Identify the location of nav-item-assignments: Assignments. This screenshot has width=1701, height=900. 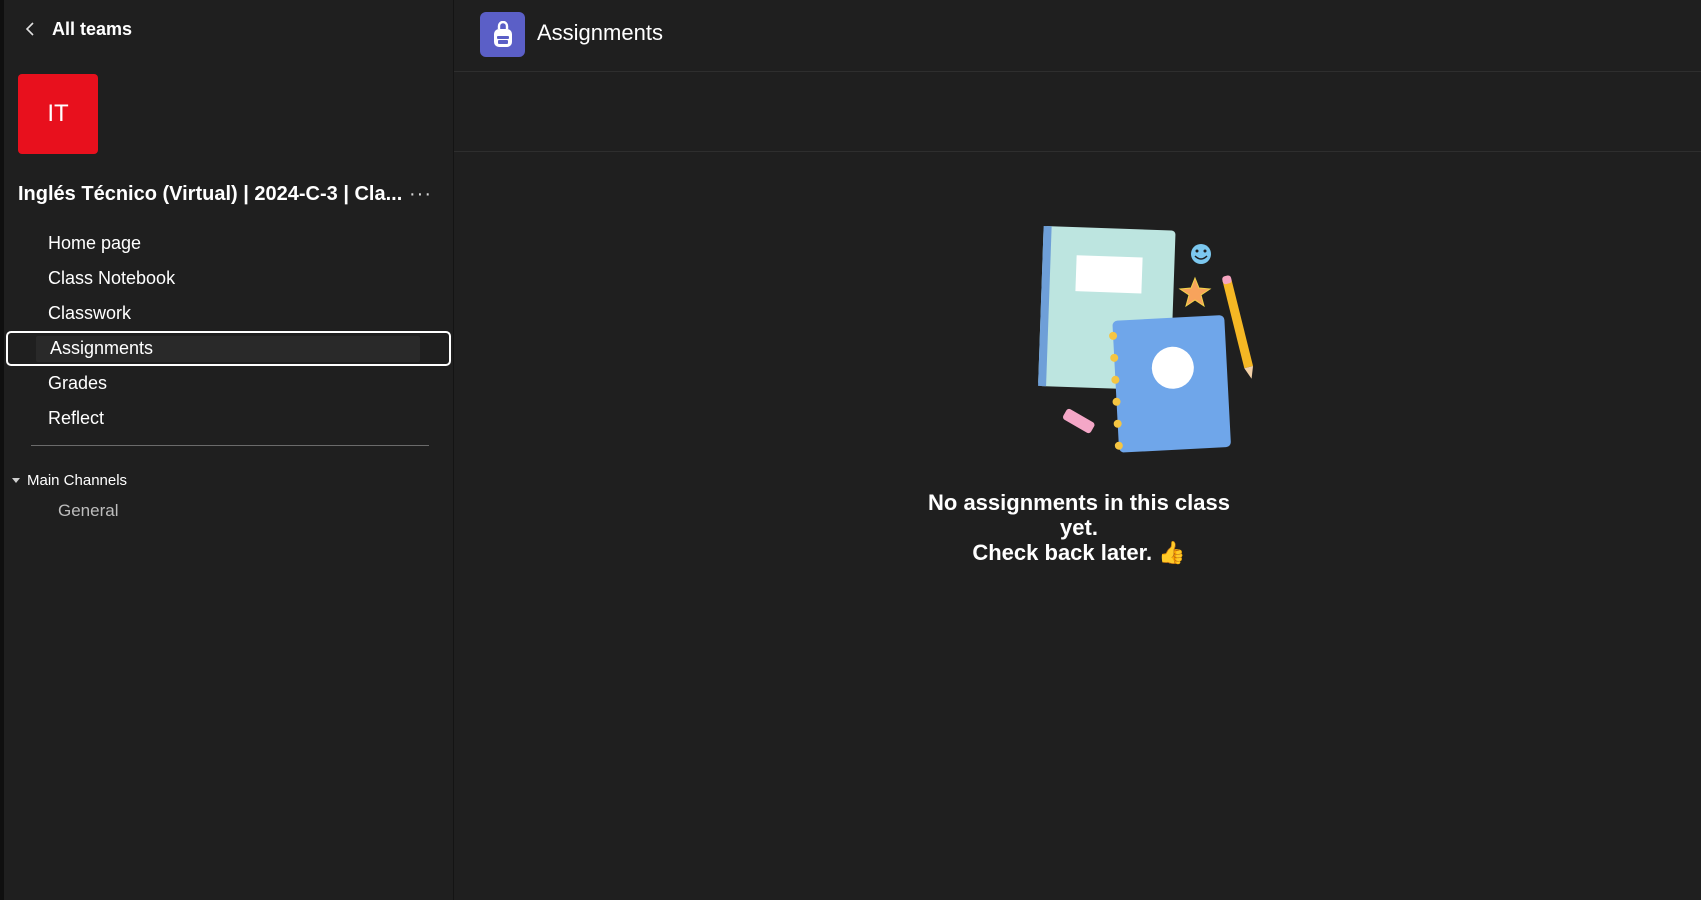
(228, 348).